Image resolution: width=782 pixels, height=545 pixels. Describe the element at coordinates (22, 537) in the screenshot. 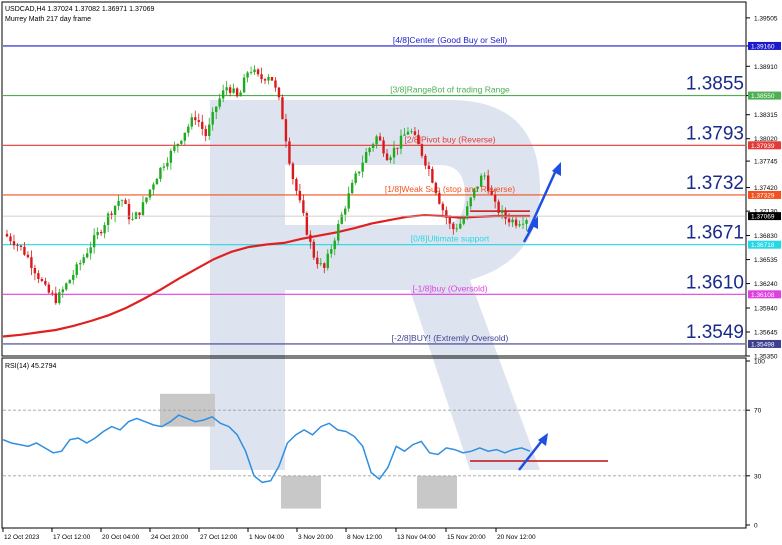

I see `time-tick-label: 12 Oct 2023` at that location.